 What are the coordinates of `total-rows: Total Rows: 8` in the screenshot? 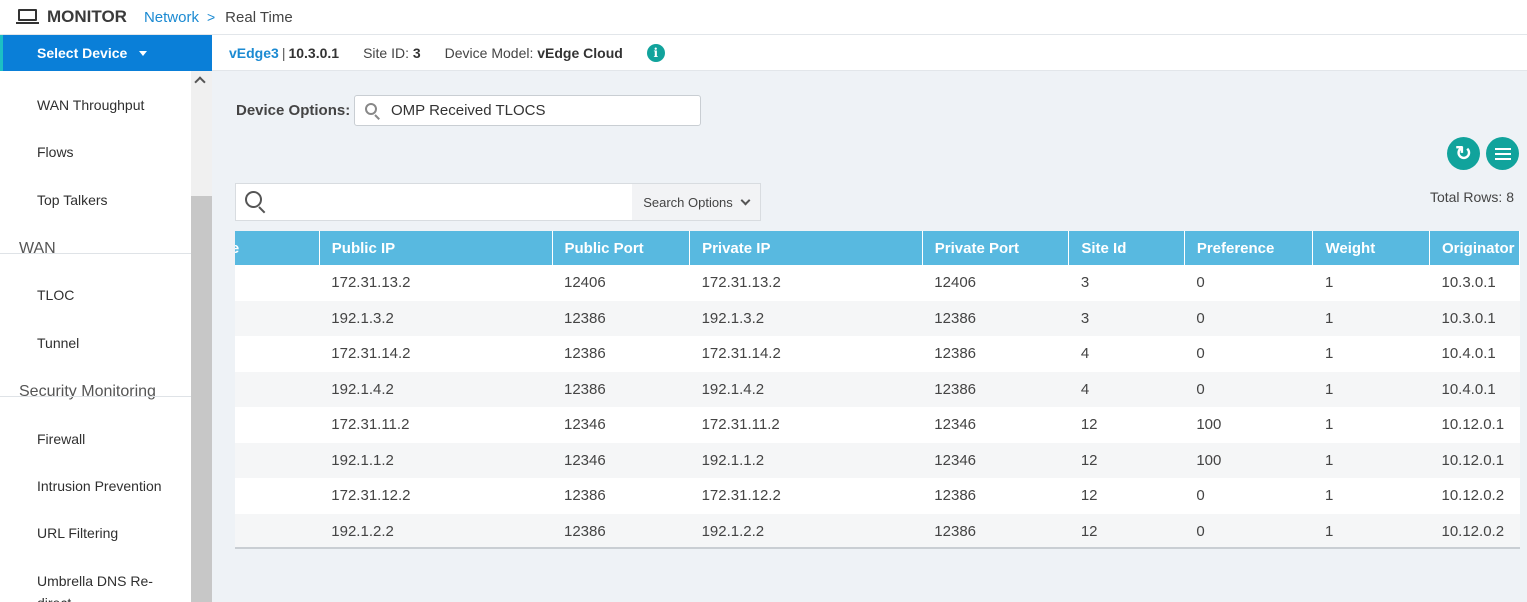 It's located at (1471, 197).